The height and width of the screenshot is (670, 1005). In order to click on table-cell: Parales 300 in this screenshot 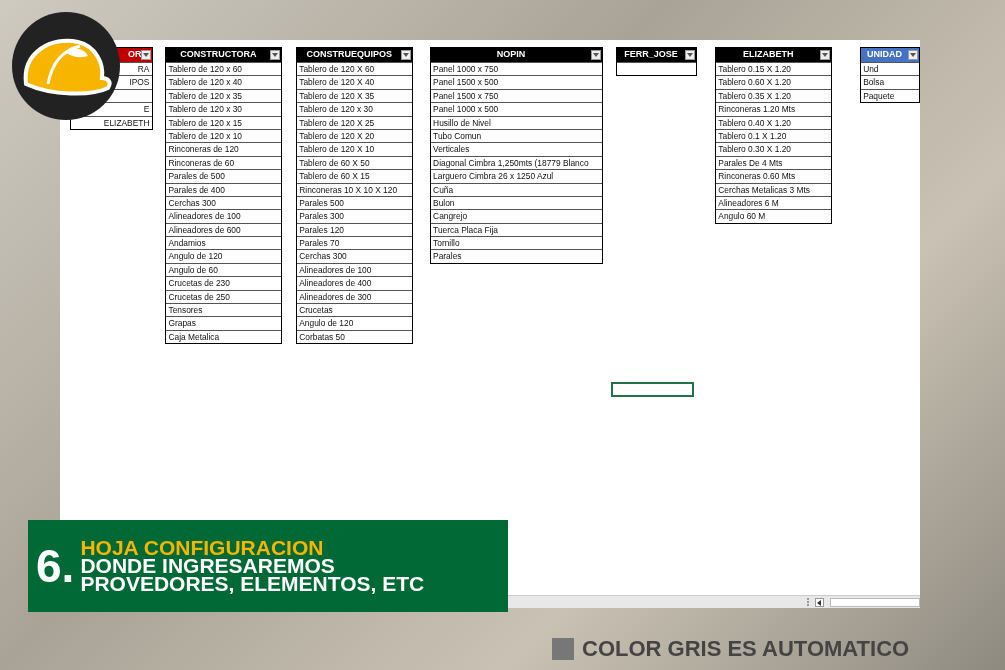, I will do `click(355, 216)`.